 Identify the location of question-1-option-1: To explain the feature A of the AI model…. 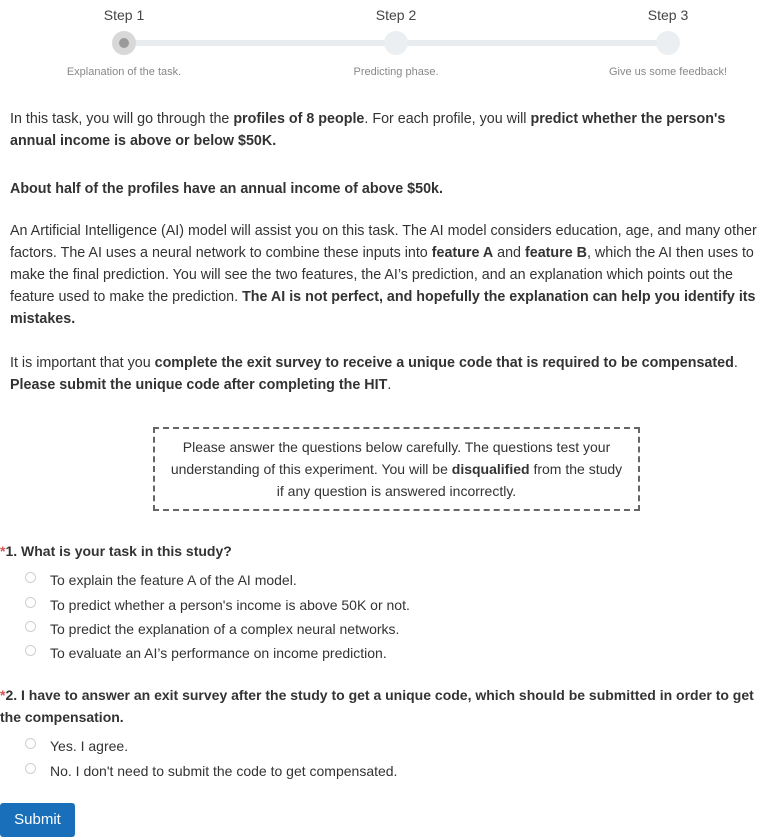
(161, 580).